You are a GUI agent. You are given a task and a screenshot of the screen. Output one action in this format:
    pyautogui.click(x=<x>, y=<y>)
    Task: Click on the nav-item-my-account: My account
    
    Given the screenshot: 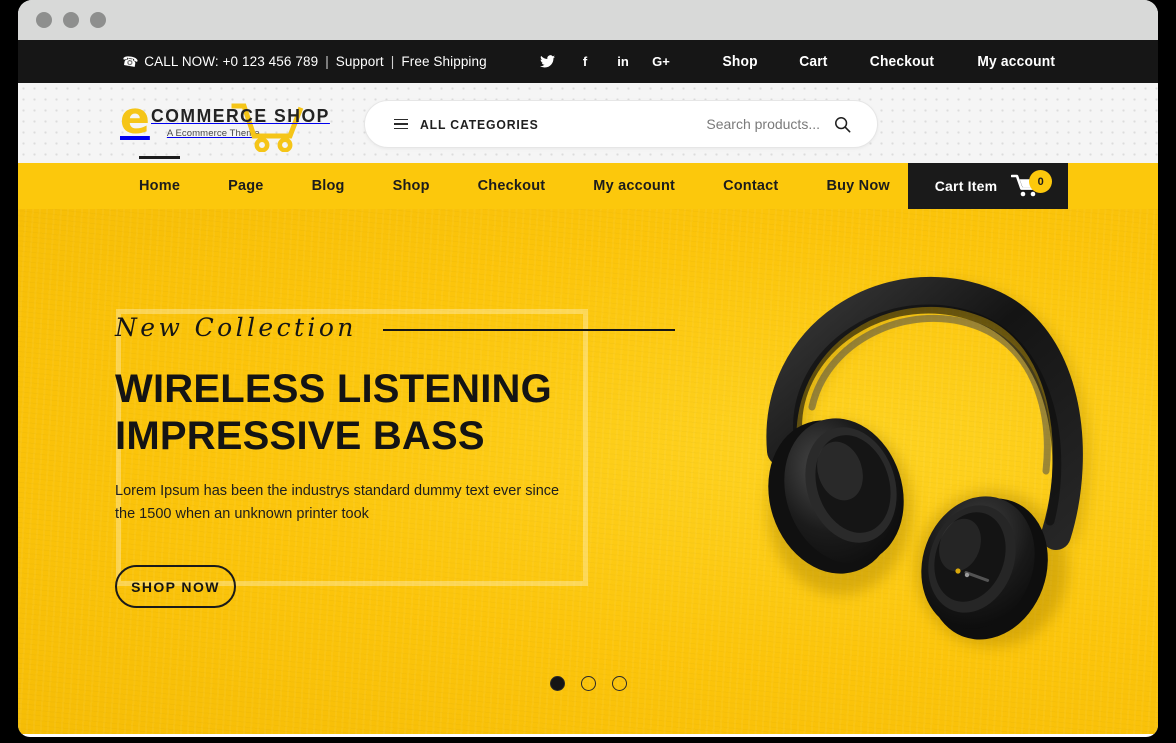 What is the action you would take?
    pyautogui.click(x=634, y=186)
    